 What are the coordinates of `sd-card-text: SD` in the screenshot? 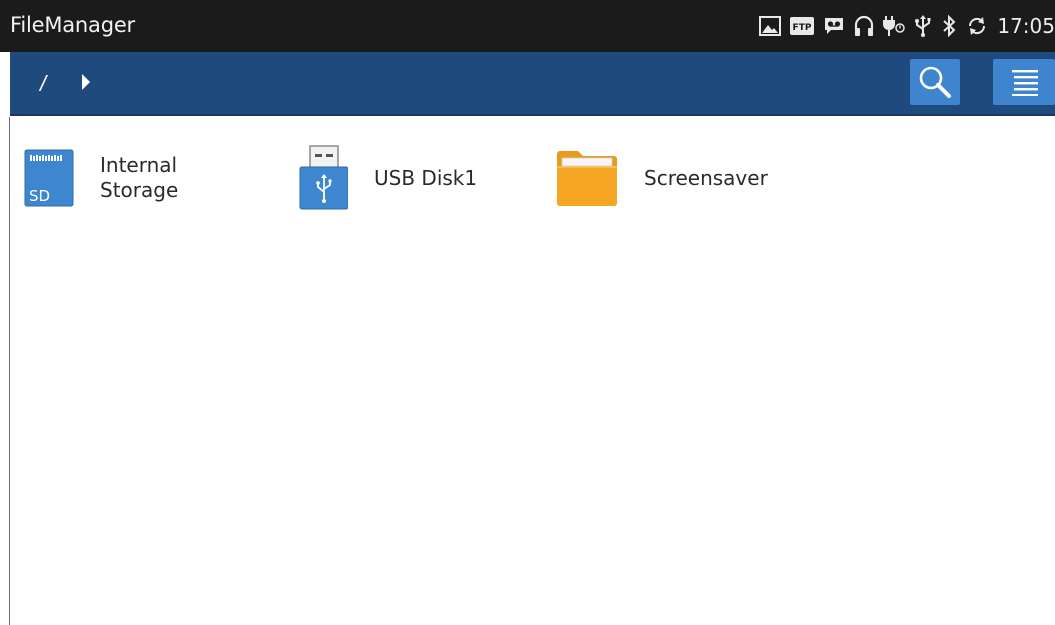 It's located at (39, 196).